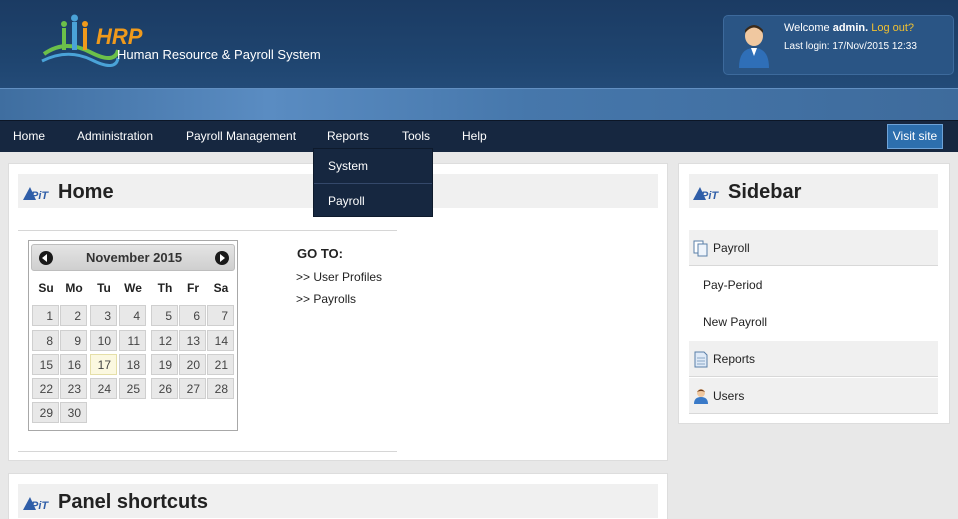 The image size is (958, 519). What do you see at coordinates (701, 396) in the screenshot?
I see `user-icon` at bounding box center [701, 396].